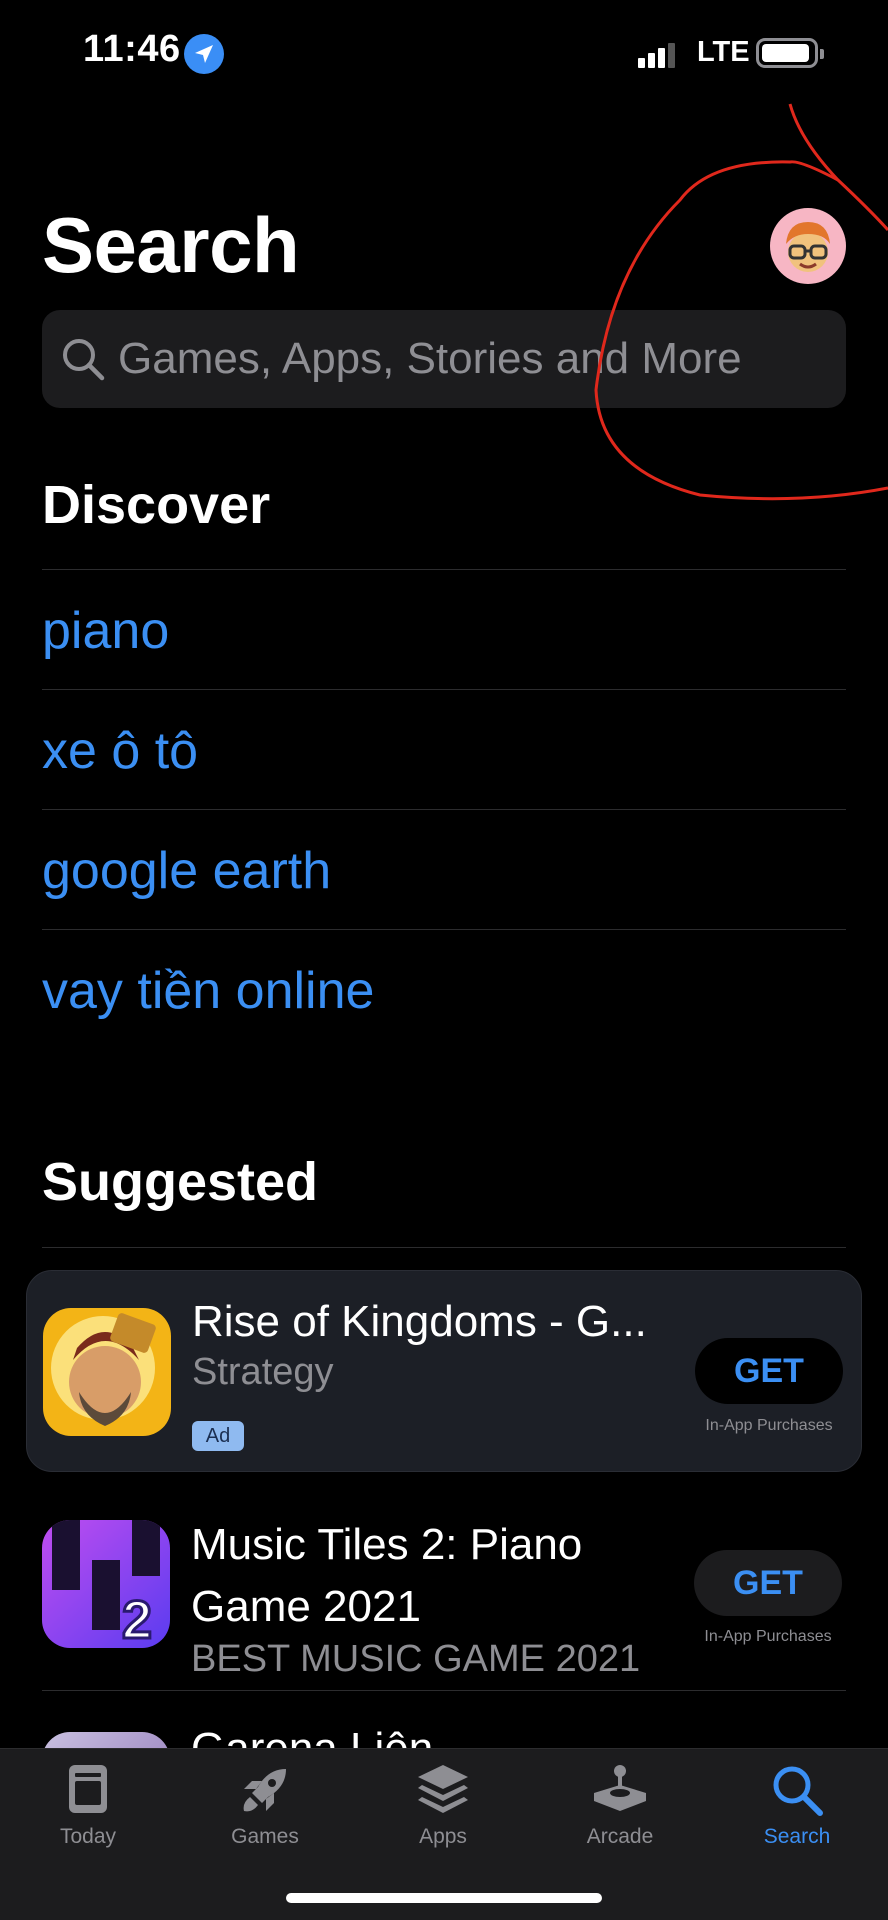 The width and height of the screenshot is (888, 1920). What do you see at coordinates (171, 245) in the screenshot?
I see `page-title: Search` at bounding box center [171, 245].